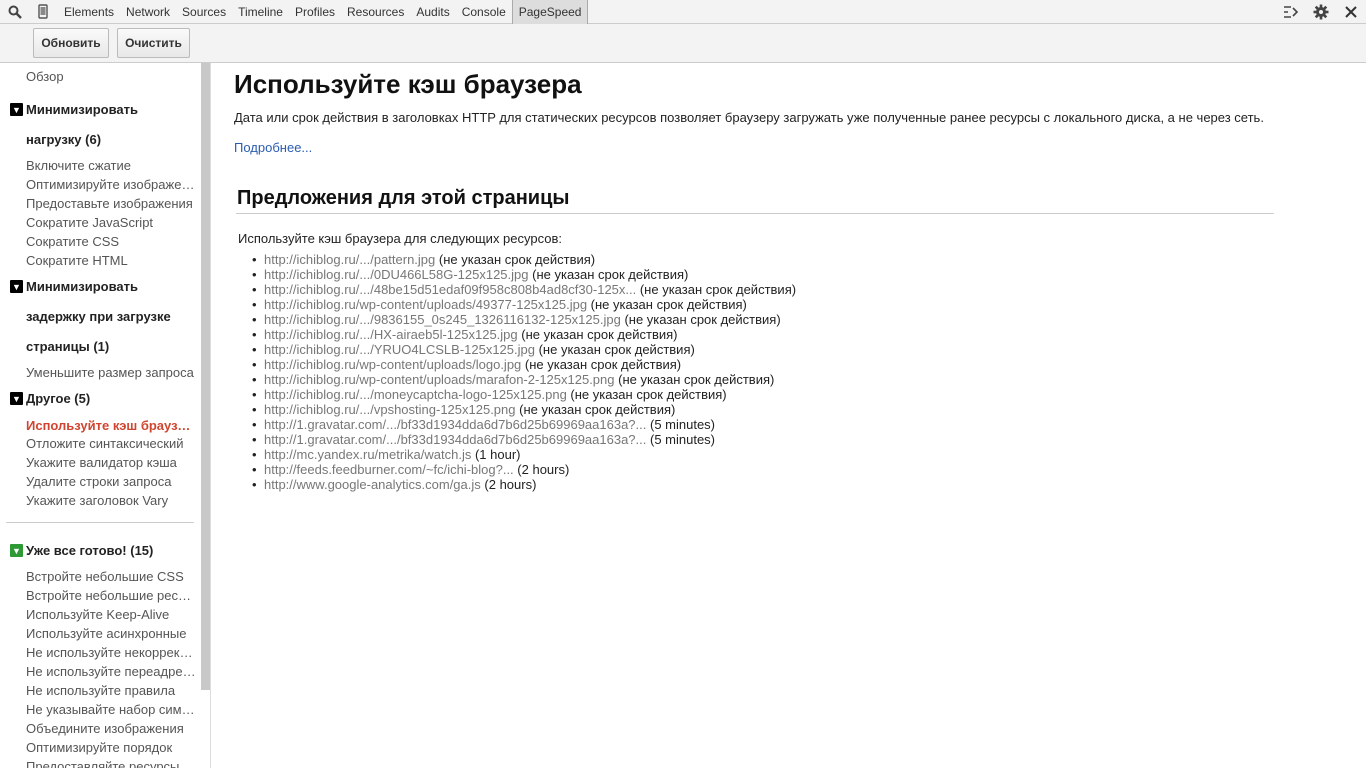  What do you see at coordinates (315, 12) in the screenshot?
I see `tab-profiles: Profiles` at bounding box center [315, 12].